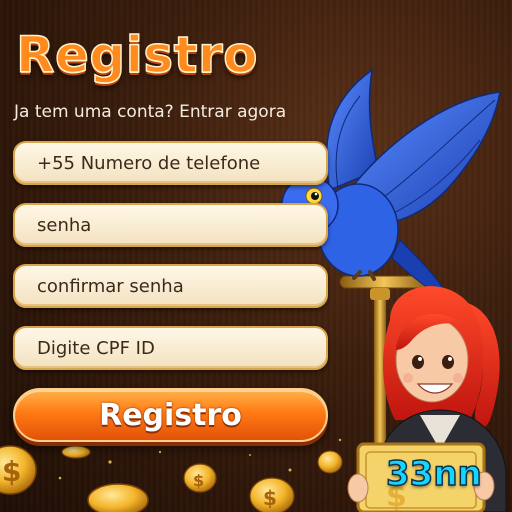 The height and width of the screenshot is (512, 512). What do you see at coordinates (170, 163) in the screenshot?
I see `phone-input: +55 Numero de telefone` at bounding box center [170, 163].